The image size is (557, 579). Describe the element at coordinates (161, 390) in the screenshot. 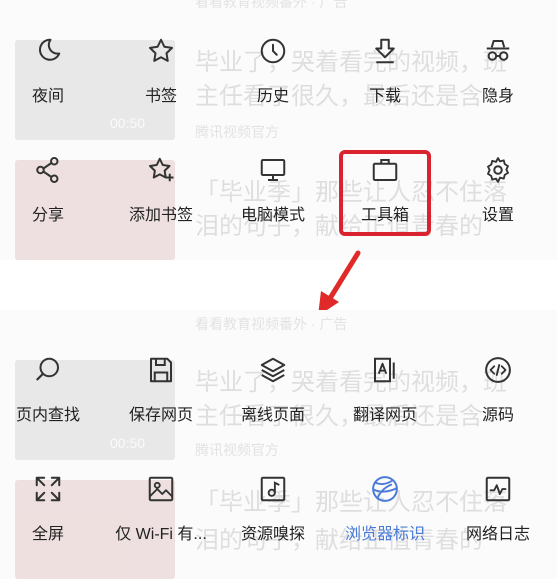

I see `menu-item-save-page: 保存网页` at that location.